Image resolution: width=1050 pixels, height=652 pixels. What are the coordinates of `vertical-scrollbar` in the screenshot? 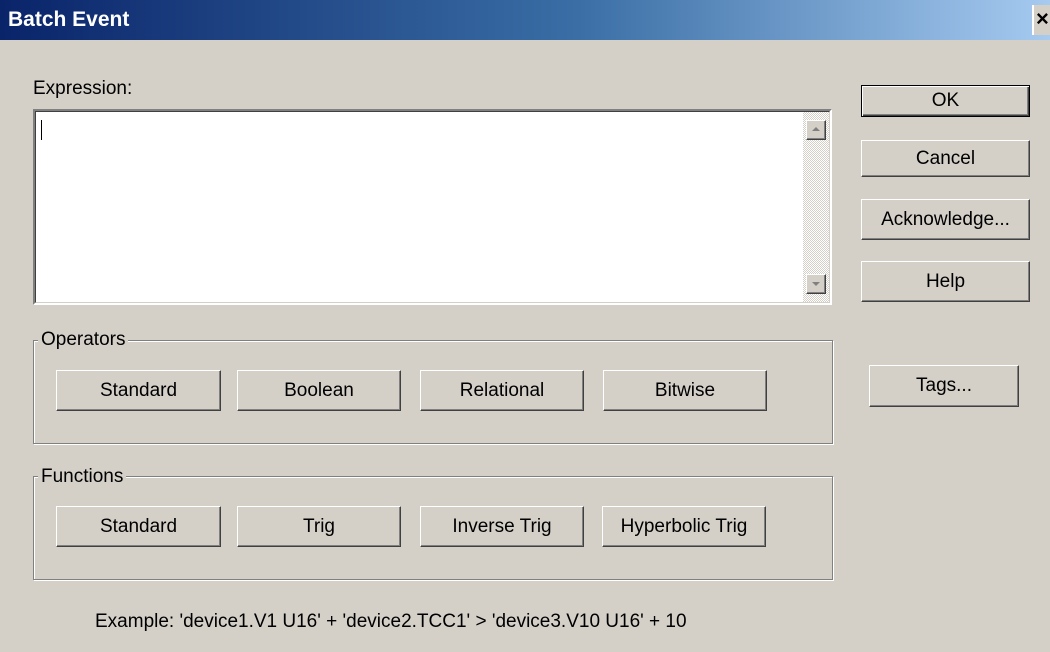 It's located at (816, 207).